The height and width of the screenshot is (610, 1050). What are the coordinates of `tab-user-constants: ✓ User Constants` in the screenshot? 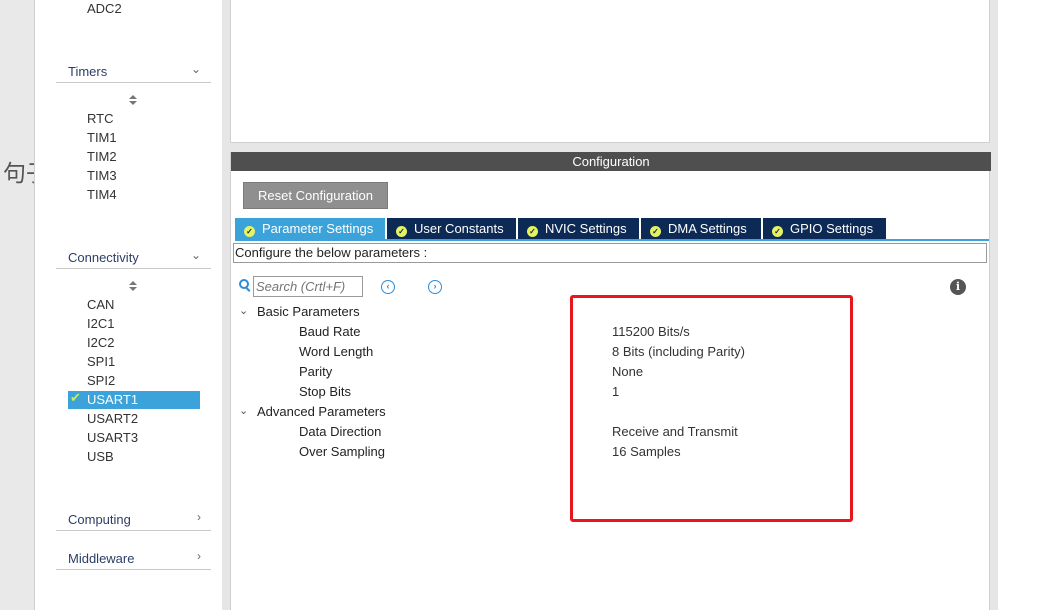 It's located at (452, 228).